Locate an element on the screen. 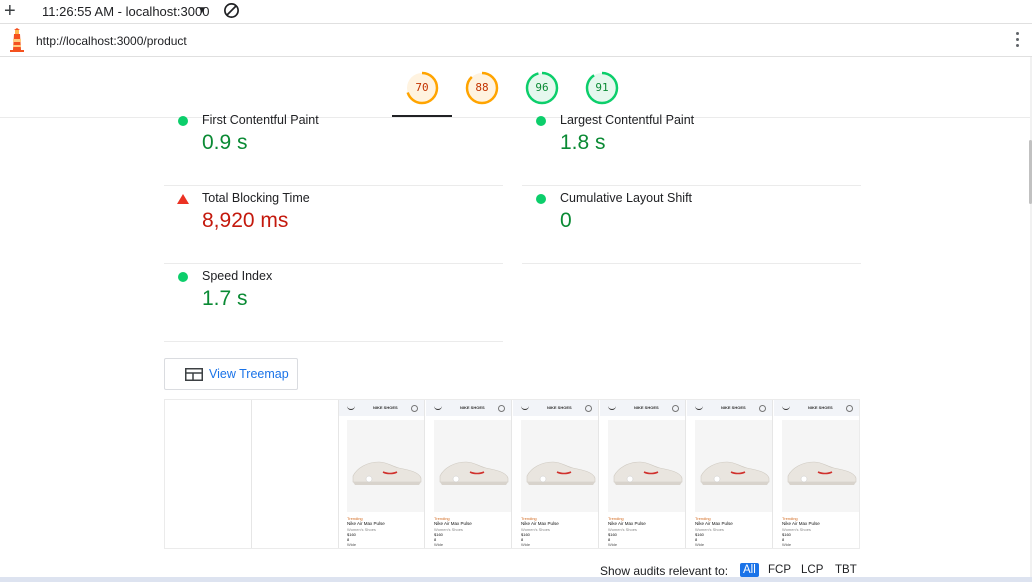  metric-label: Largest Contentful Paint is located at coordinates (627, 120).